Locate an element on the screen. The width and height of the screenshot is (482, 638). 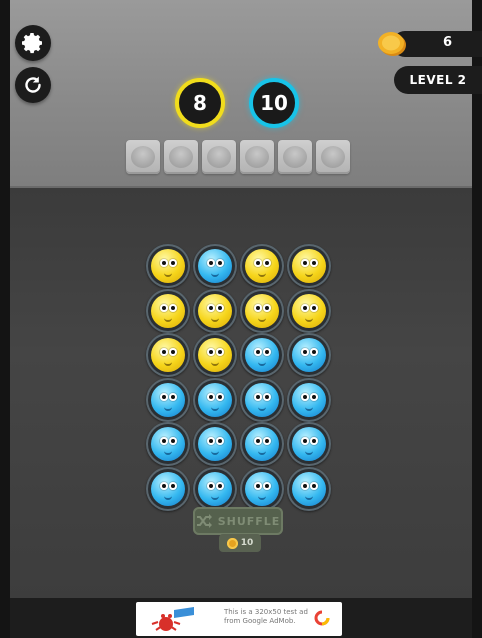
admob-logo-icon is located at coordinates (322, 618).